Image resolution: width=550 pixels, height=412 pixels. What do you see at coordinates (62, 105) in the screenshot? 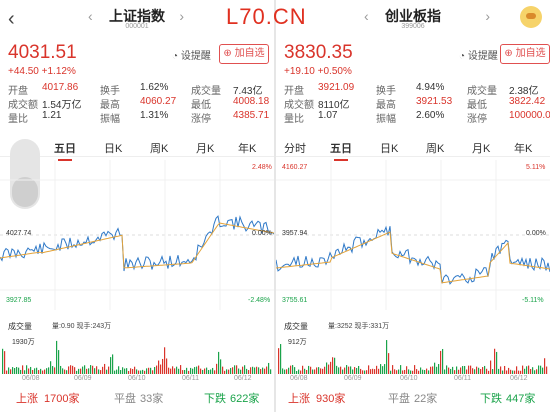
I see `stat-value: 1.54万亿` at bounding box center [62, 105].